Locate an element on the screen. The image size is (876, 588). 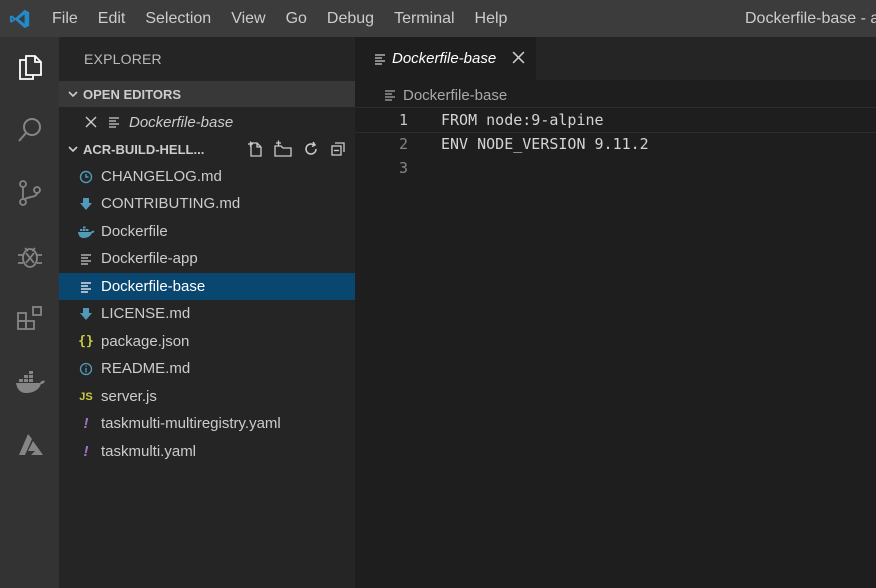
file-item-contributing: CONTRIBUTING.md is located at coordinates (207, 203).